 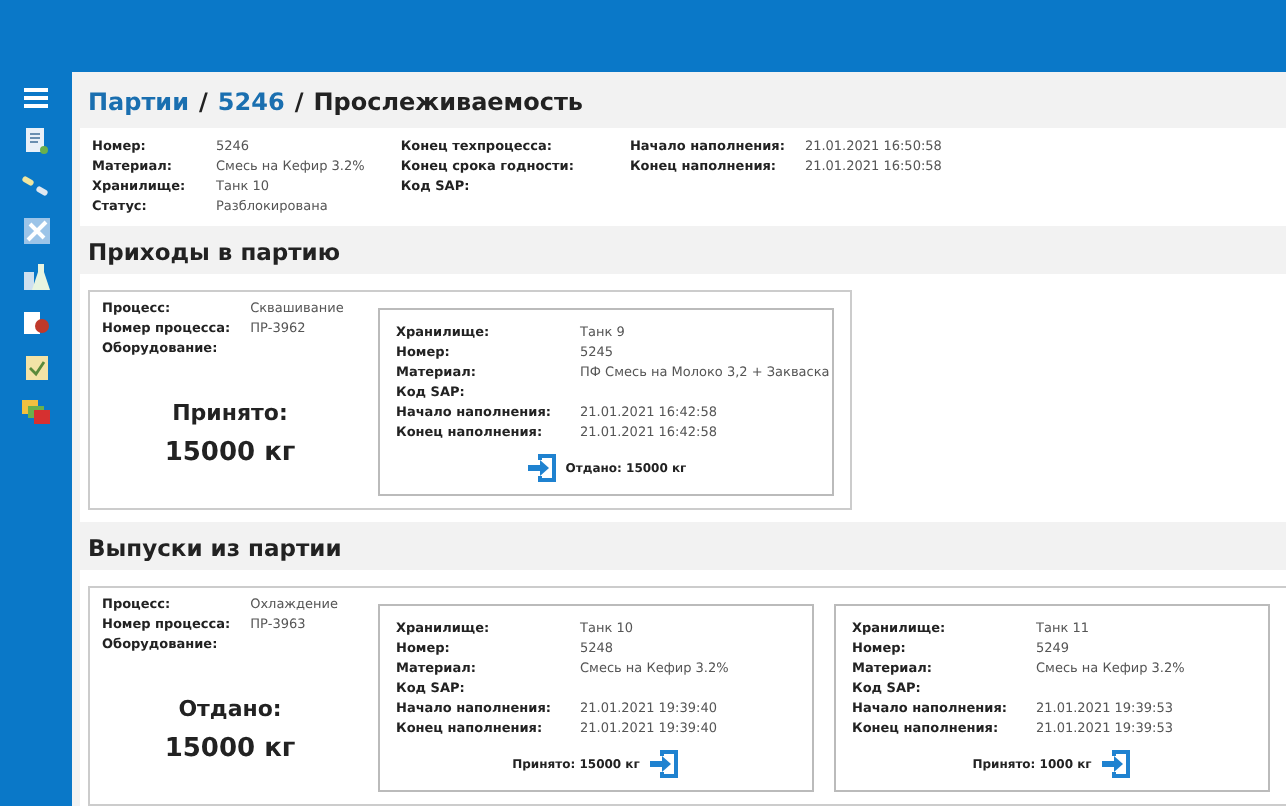 I want to click on total-label: Отдано:, so click(x=230, y=709).